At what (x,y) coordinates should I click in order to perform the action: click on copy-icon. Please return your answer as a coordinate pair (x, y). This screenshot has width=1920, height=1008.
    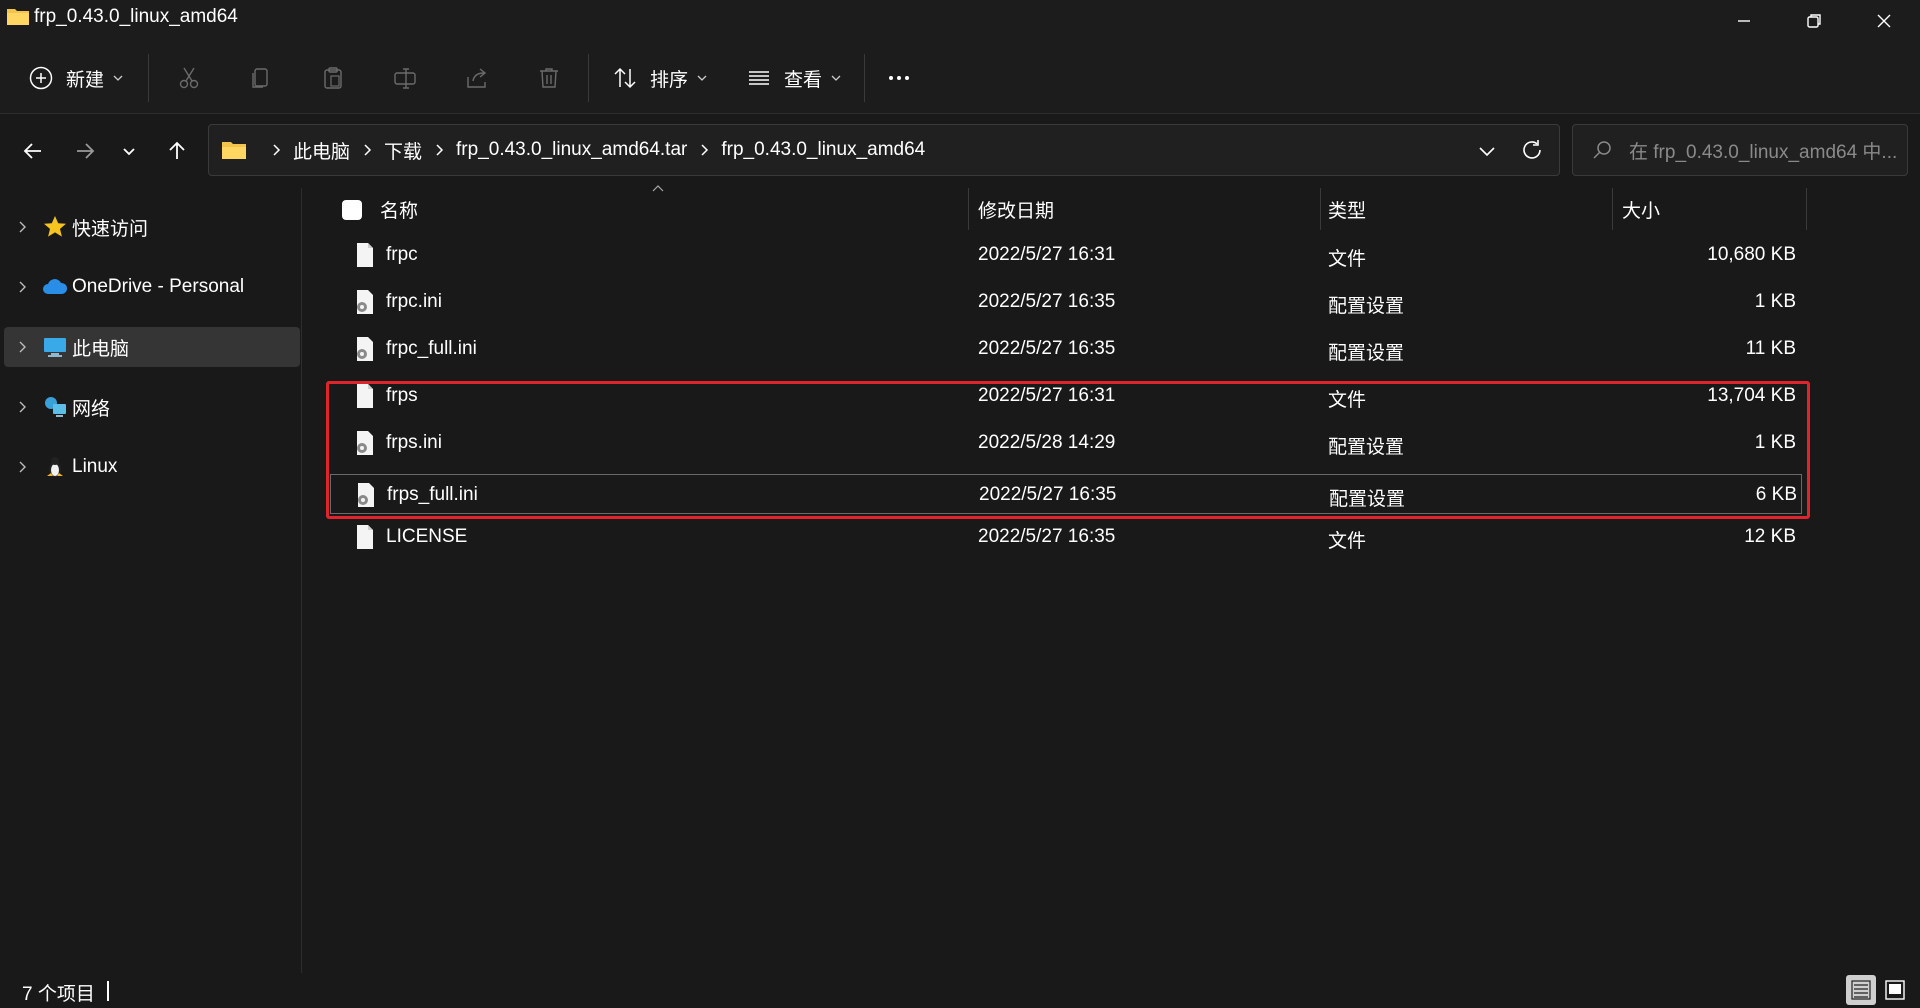
    Looking at the image, I should click on (260, 78).